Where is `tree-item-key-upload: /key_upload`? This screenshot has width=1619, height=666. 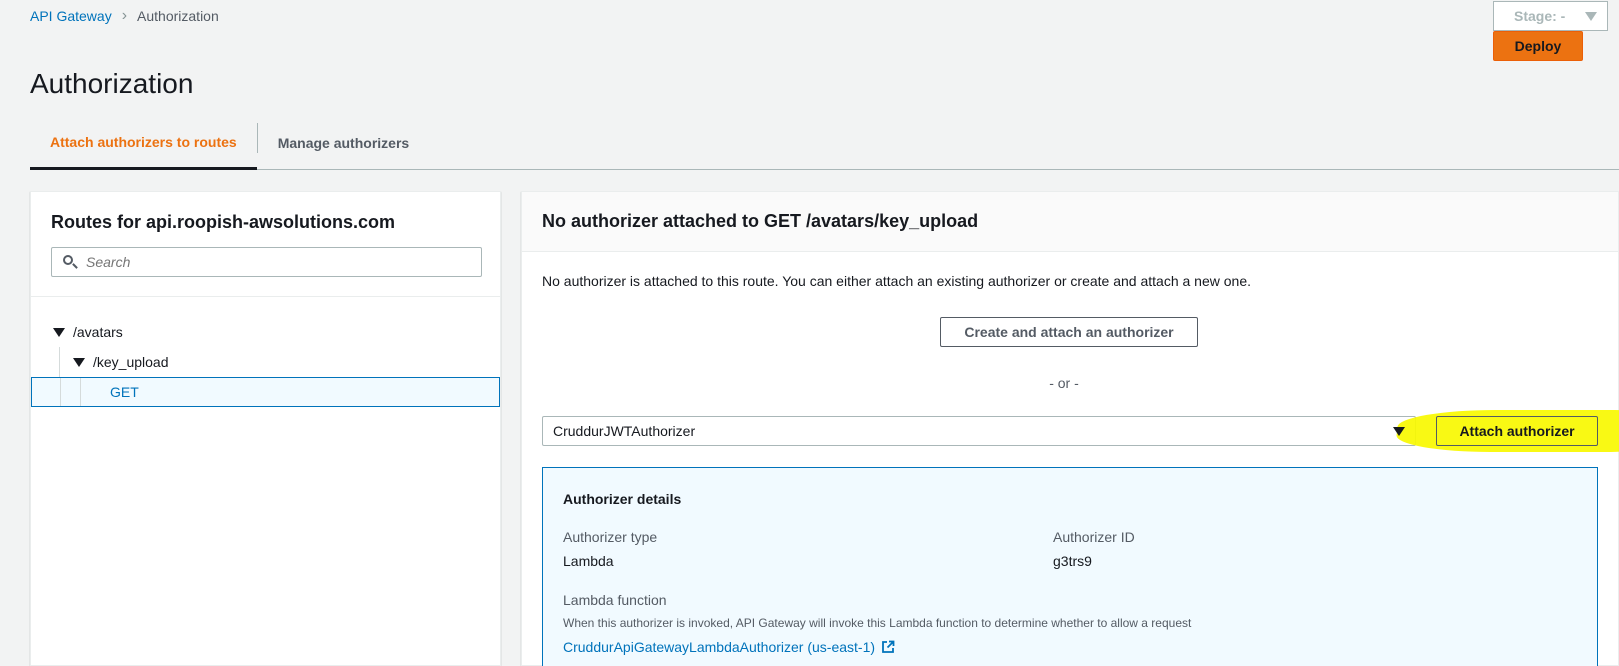 tree-item-key-upload: /key_upload is located at coordinates (265, 362).